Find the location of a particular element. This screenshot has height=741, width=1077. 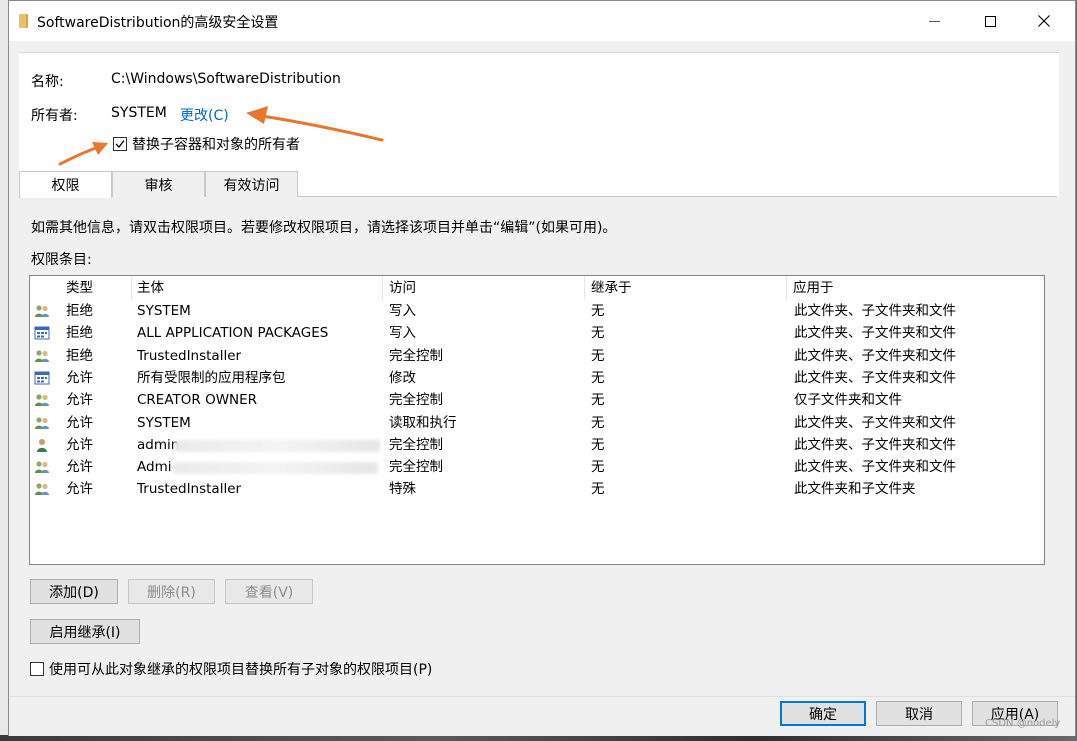

tab-permissions: 权限 is located at coordinates (65, 184).